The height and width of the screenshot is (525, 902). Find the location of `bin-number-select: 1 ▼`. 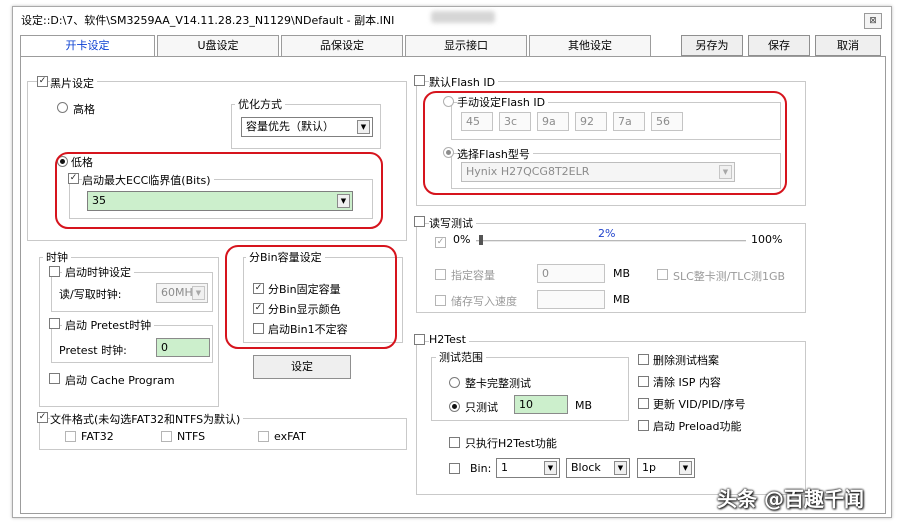

bin-number-select: 1 ▼ is located at coordinates (528, 468).